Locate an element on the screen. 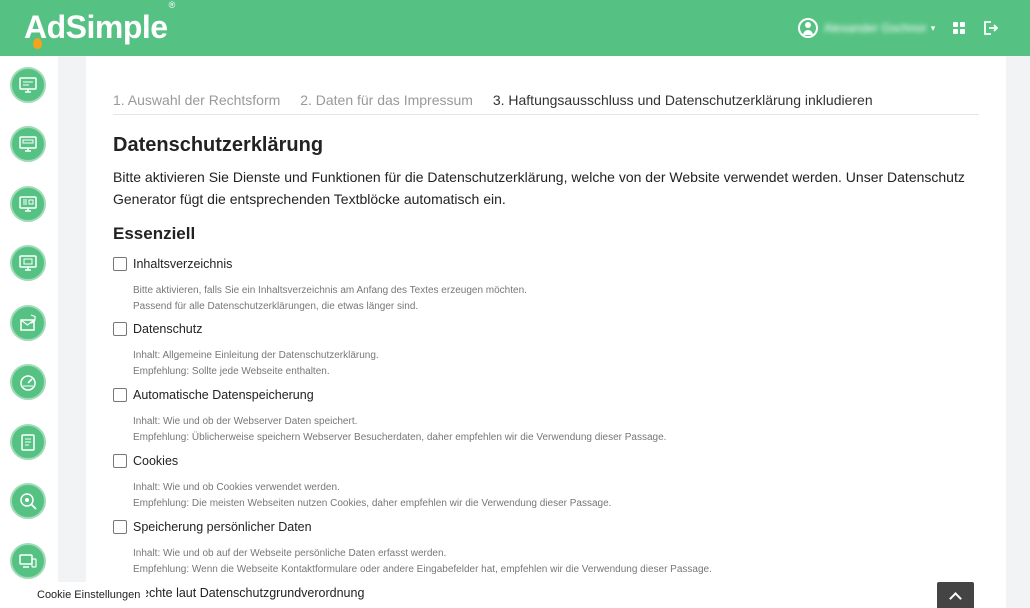 This screenshot has width=1030, height=608. trademark-mark: ® is located at coordinates (172, 5).